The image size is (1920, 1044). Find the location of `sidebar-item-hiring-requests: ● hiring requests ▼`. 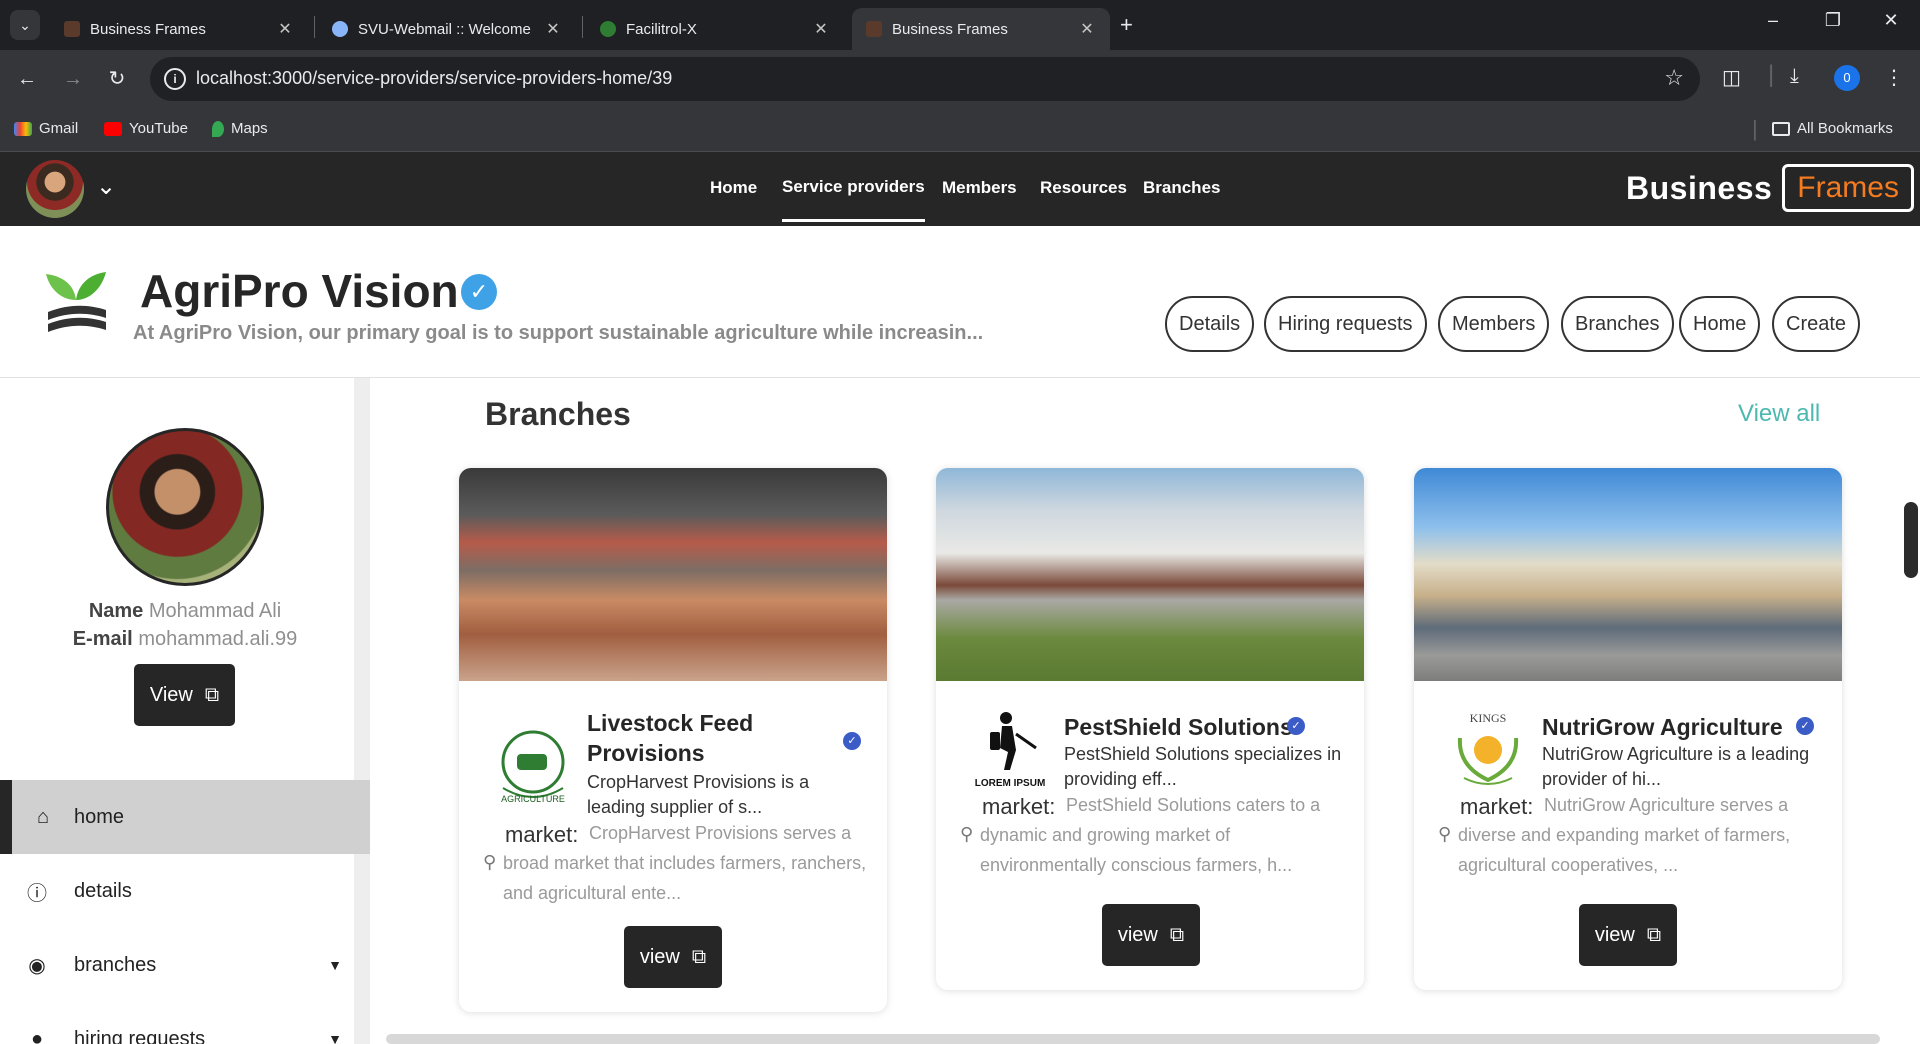

sidebar-item-hiring-requests: ● hiring requests ▼ is located at coordinates (185, 1023).